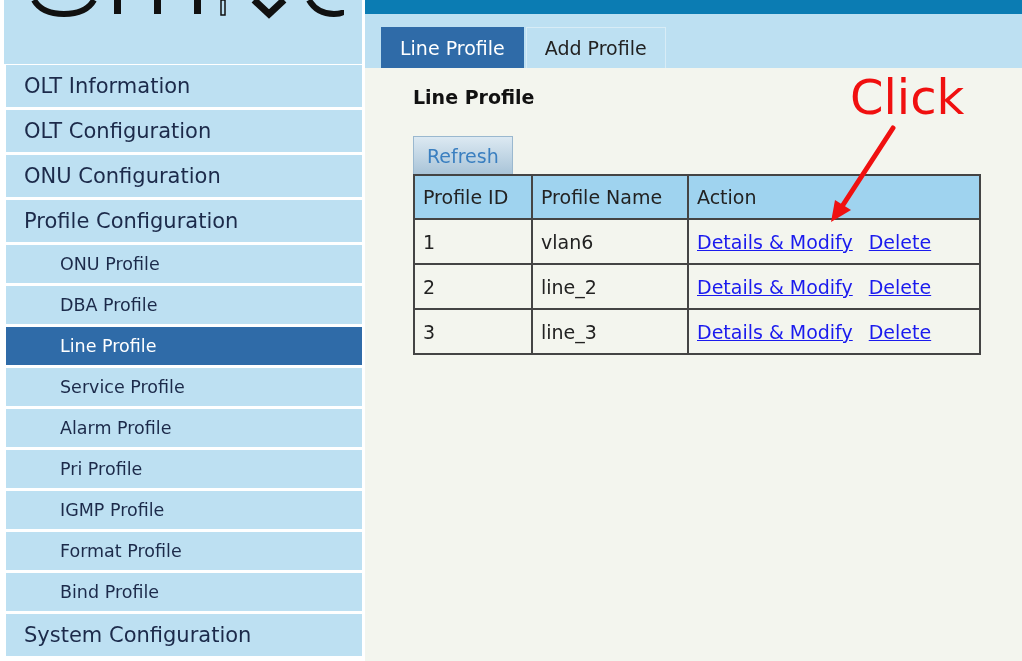 This screenshot has height=661, width=1022. Describe the element at coordinates (473, 197) in the screenshot. I see `column-header: Profile ID` at that location.